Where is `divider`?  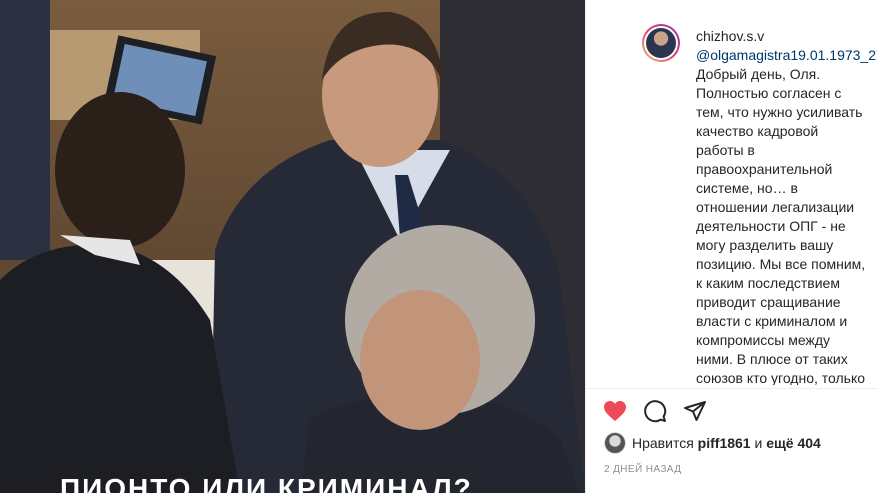
divider is located at coordinates (731, 388).